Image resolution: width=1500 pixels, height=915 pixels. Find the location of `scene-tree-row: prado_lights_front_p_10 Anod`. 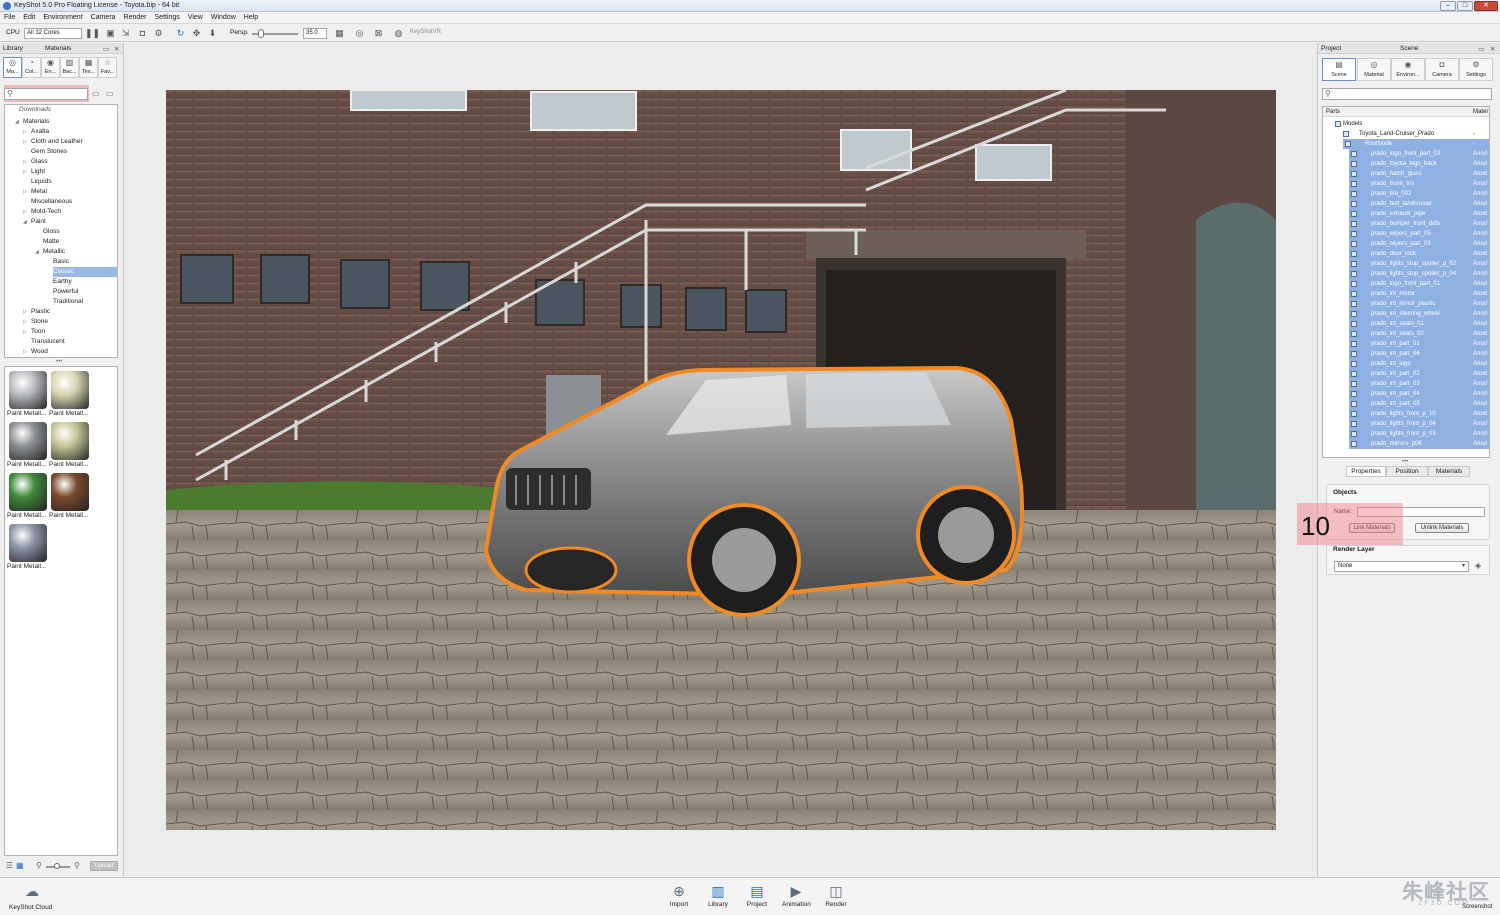

scene-tree-row: prado_lights_front_p_10 Anod is located at coordinates (1419, 414).